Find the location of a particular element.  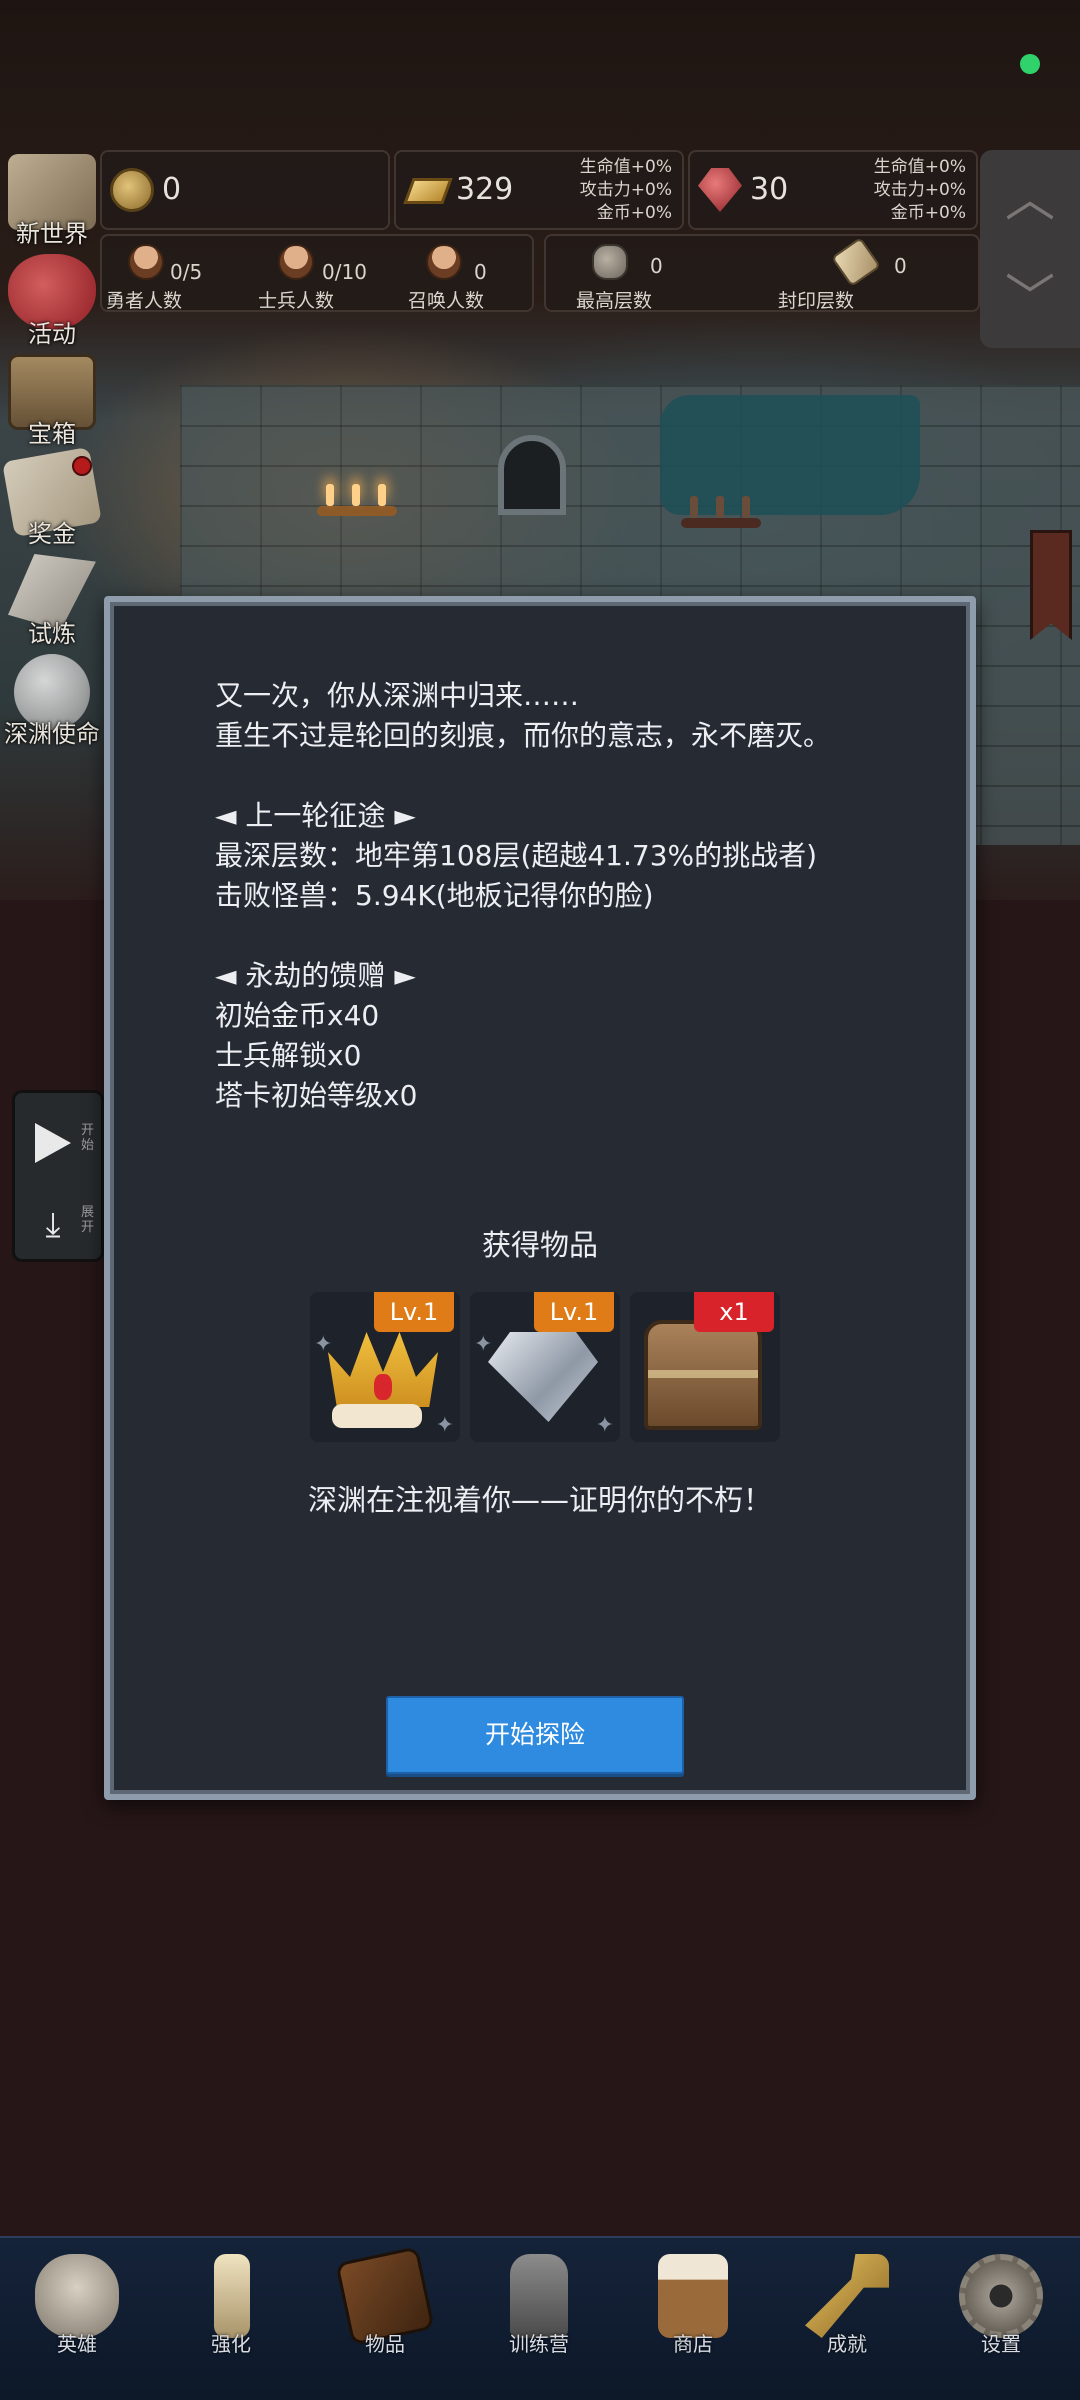

floor-panel: 0 最高层数 0 封印层数 is located at coordinates (762, 273).